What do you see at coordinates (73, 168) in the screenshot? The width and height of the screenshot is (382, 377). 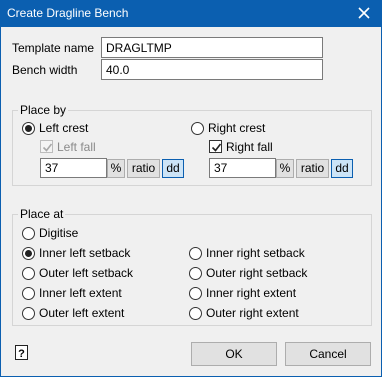 I see `left-fall-value-input` at bounding box center [73, 168].